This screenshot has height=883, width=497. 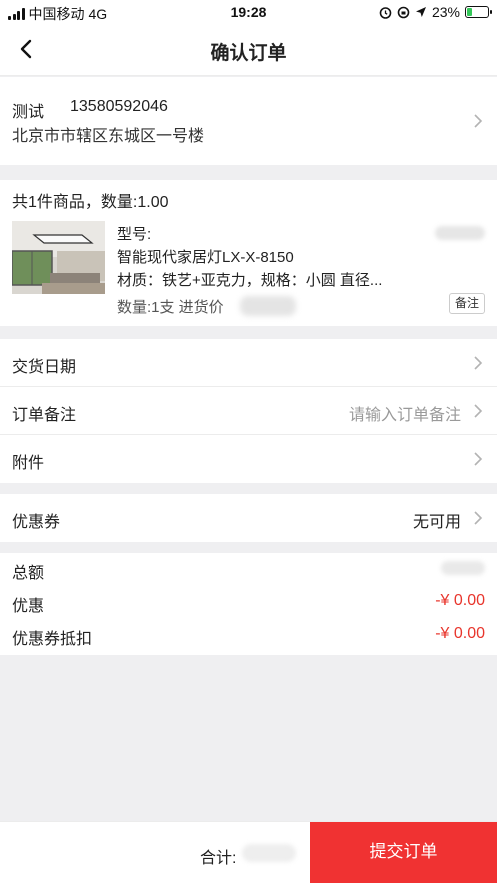 What do you see at coordinates (90, 202) in the screenshot?
I see `goods-summary: 共1件商品，数量:1.00` at bounding box center [90, 202].